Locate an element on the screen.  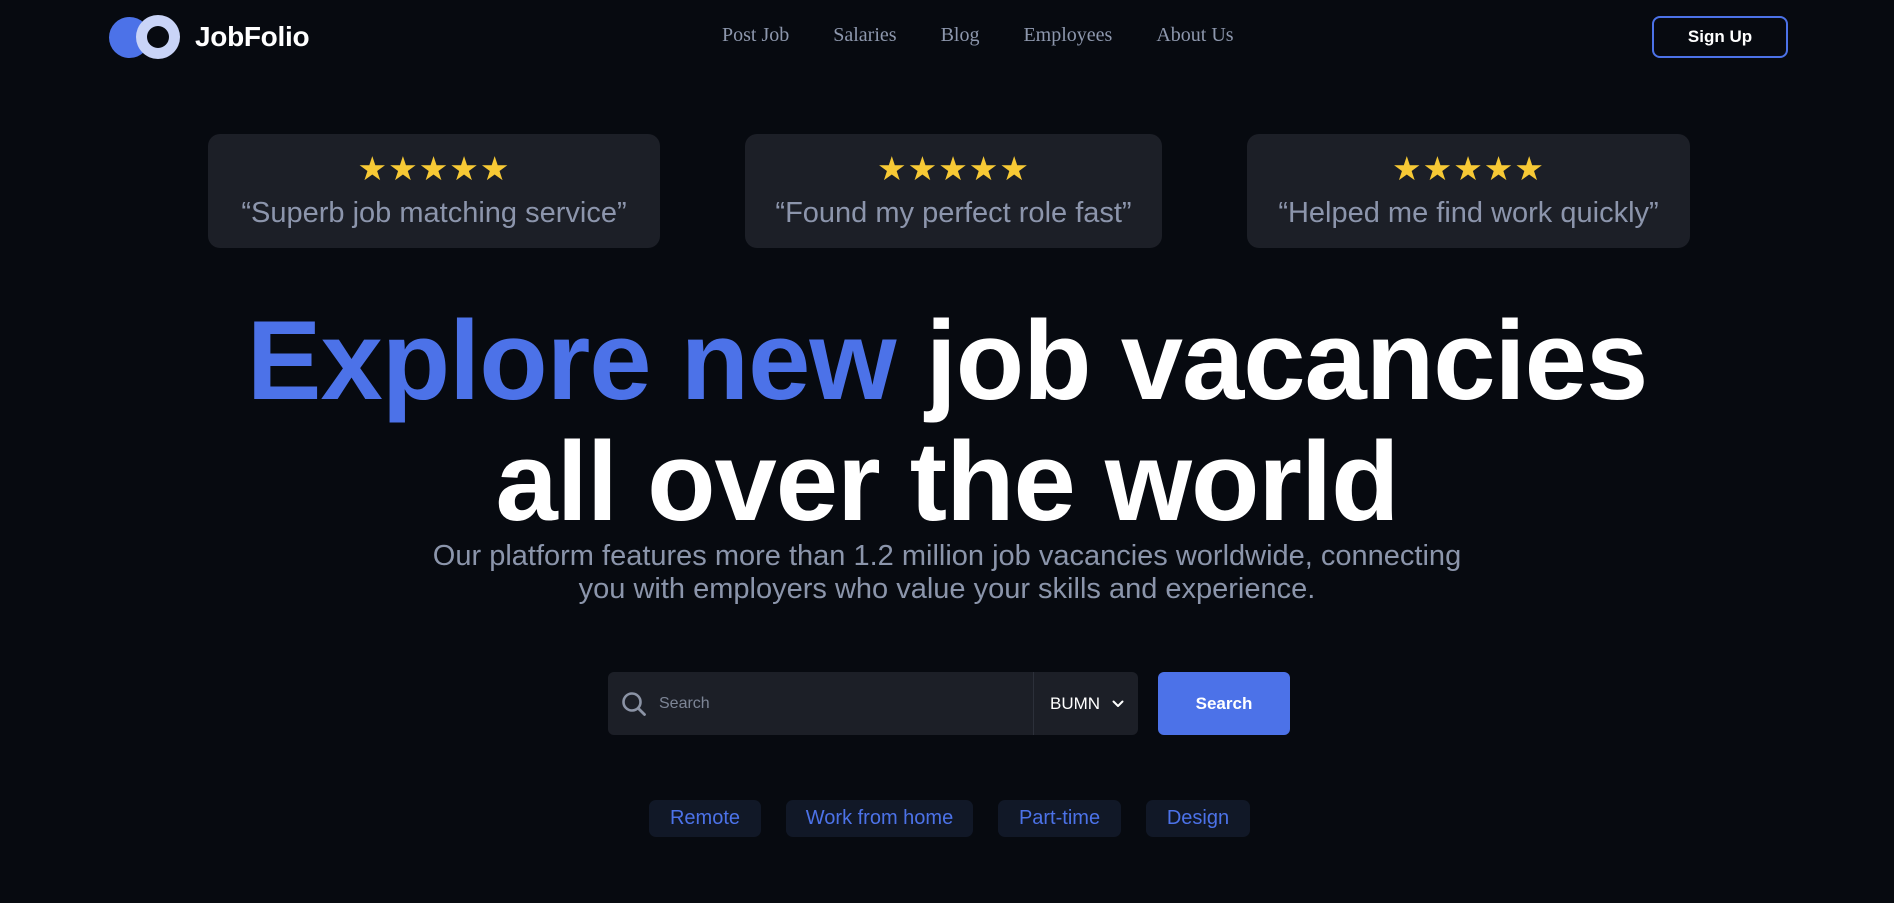
brand-logo: JobFolio is located at coordinates (209, 37).